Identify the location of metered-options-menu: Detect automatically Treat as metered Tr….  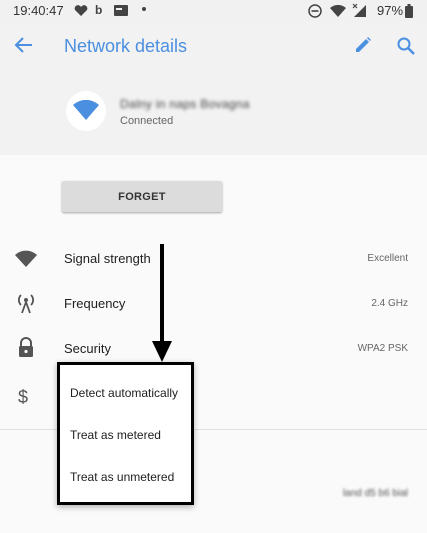
(125, 433).